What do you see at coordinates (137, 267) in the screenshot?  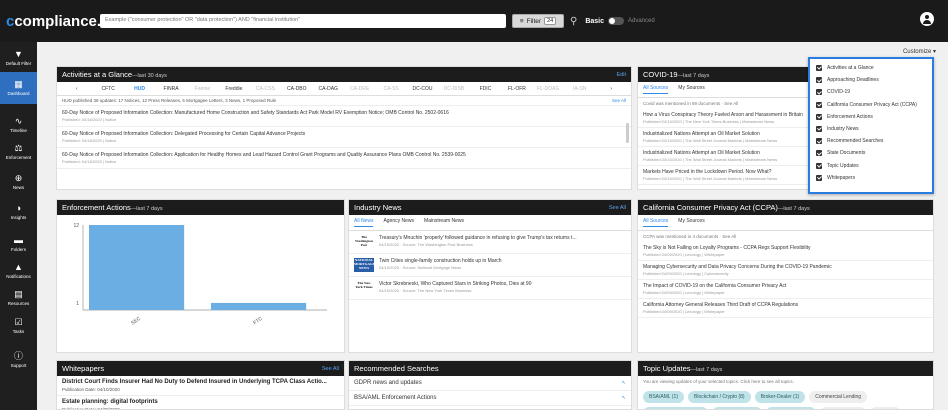 I see `bar-sec` at bounding box center [137, 267].